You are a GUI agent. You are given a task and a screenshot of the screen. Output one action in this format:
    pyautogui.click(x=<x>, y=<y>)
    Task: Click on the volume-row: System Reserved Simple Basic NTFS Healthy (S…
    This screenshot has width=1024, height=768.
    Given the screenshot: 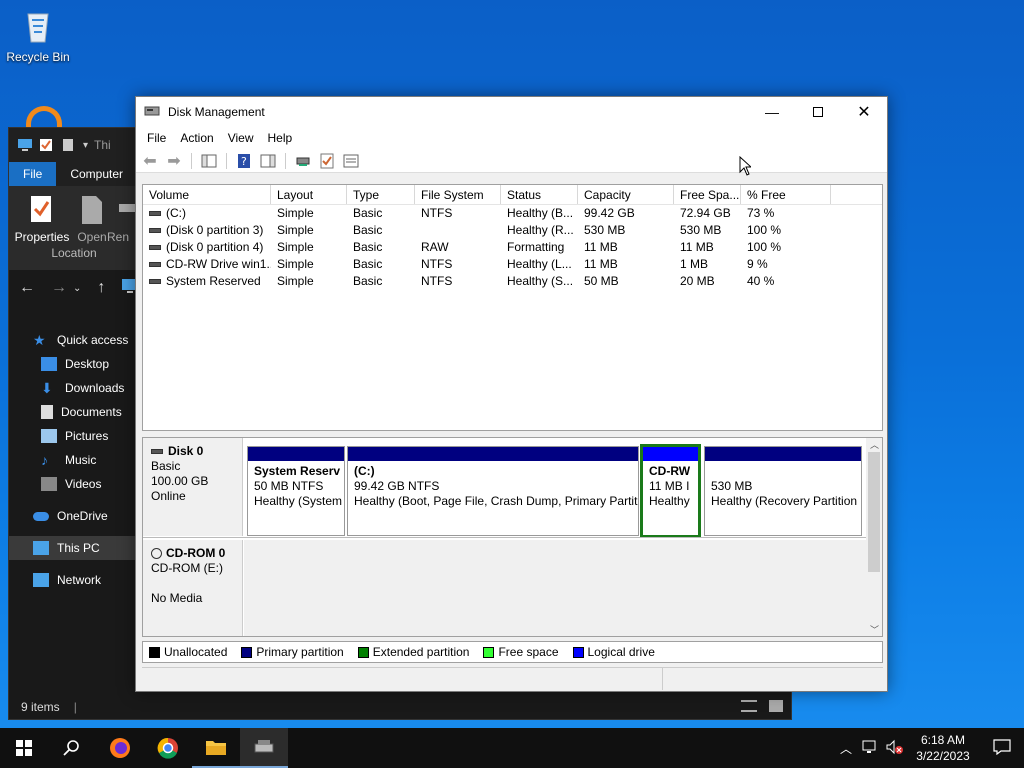 What is the action you would take?
    pyautogui.click(x=512, y=281)
    